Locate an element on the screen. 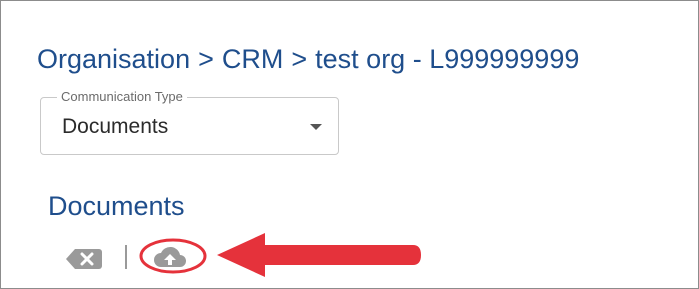 The height and width of the screenshot is (289, 699). caret-down-icon is located at coordinates (316, 127).